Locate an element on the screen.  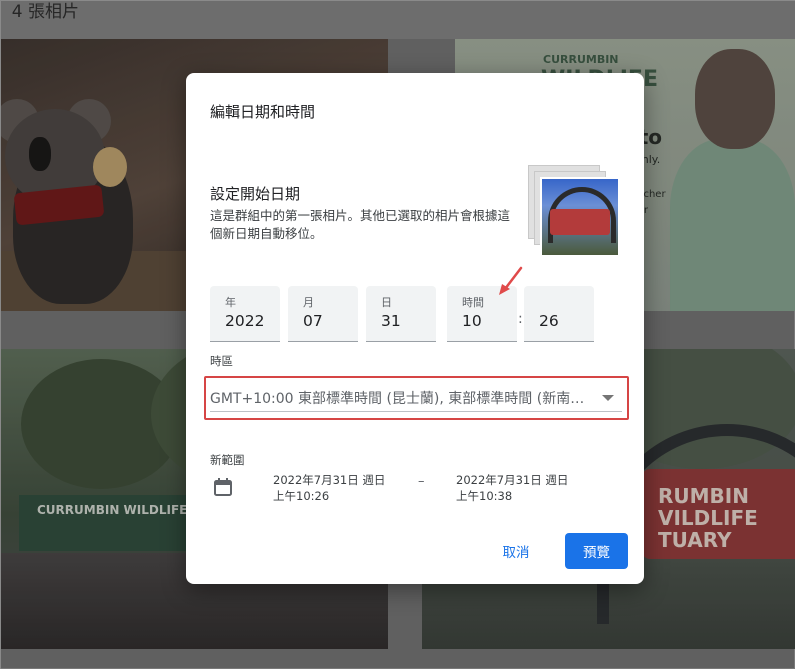
section-title: 設定開始日期 is located at coordinates (255, 194).